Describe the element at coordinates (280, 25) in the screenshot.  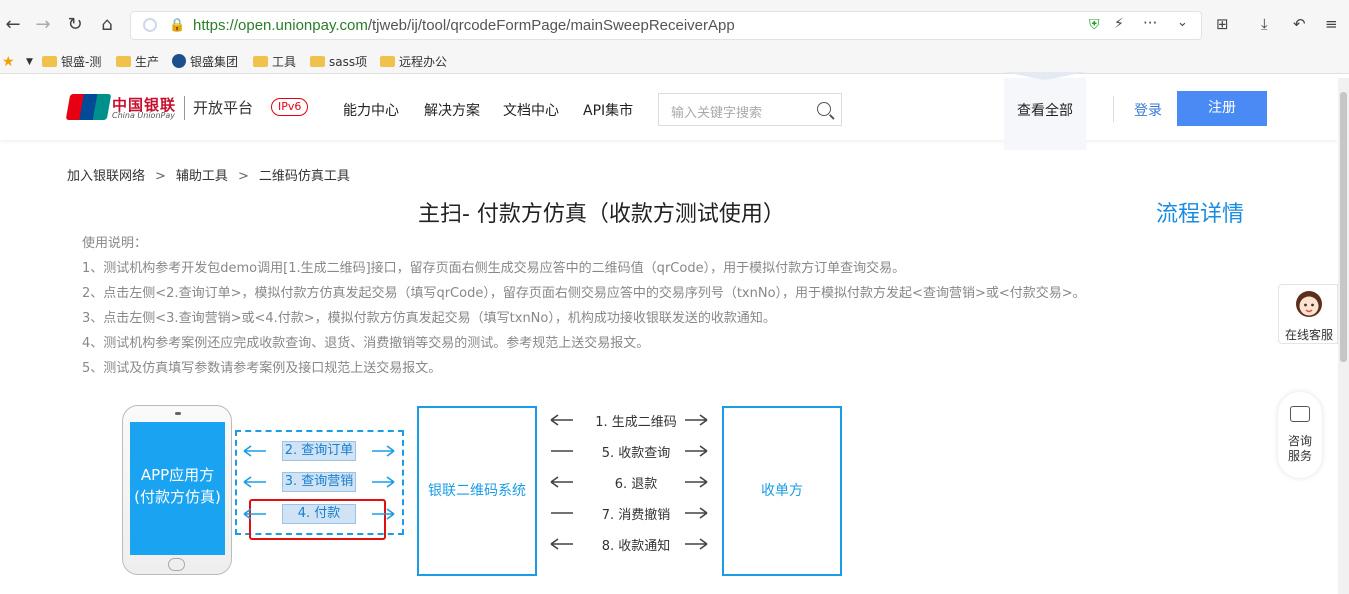
I see `url-host: https://open.unionpay.com` at that location.